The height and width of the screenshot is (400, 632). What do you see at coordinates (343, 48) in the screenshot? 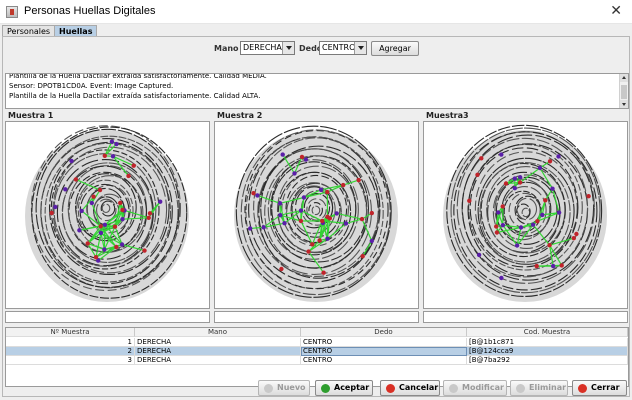
I see `dedo-combo: CENTRO` at bounding box center [343, 48].